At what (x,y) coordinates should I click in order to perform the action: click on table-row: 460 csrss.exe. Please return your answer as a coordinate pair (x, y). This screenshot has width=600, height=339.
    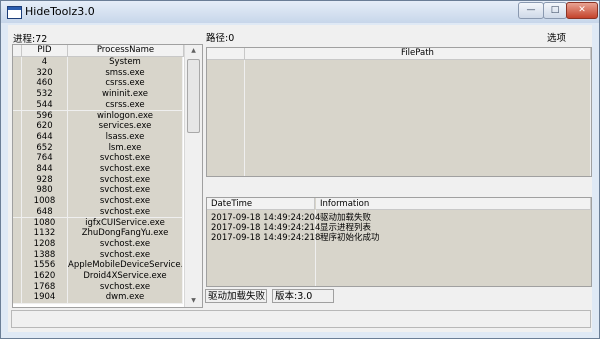
    Looking at the image, I should click on (98, 84).